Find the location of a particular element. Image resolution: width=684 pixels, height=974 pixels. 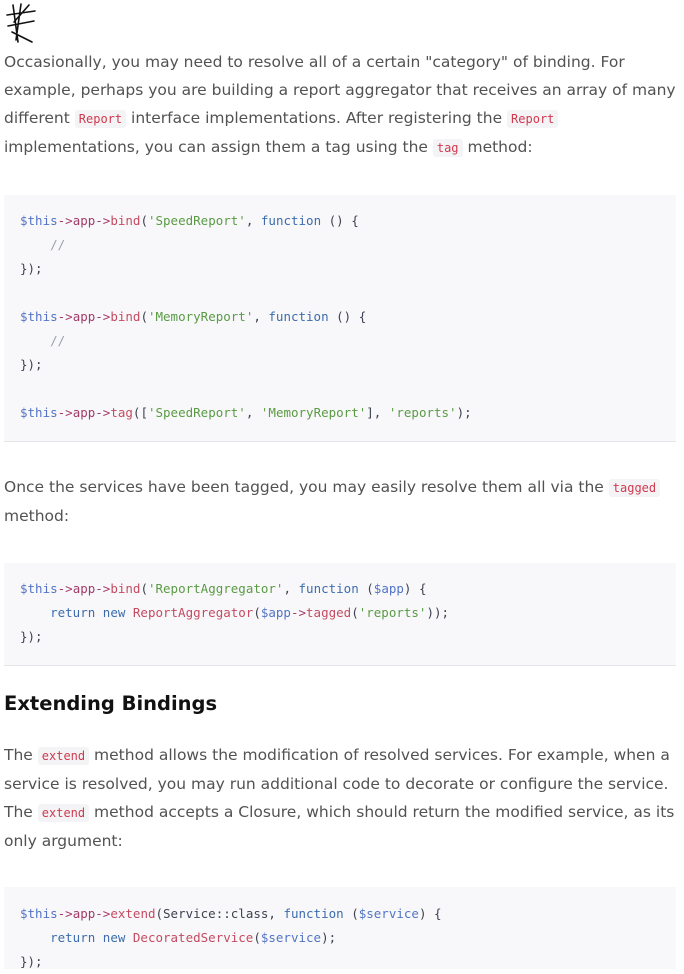

scribble-logo-icon is located at coordinates (21, 24).